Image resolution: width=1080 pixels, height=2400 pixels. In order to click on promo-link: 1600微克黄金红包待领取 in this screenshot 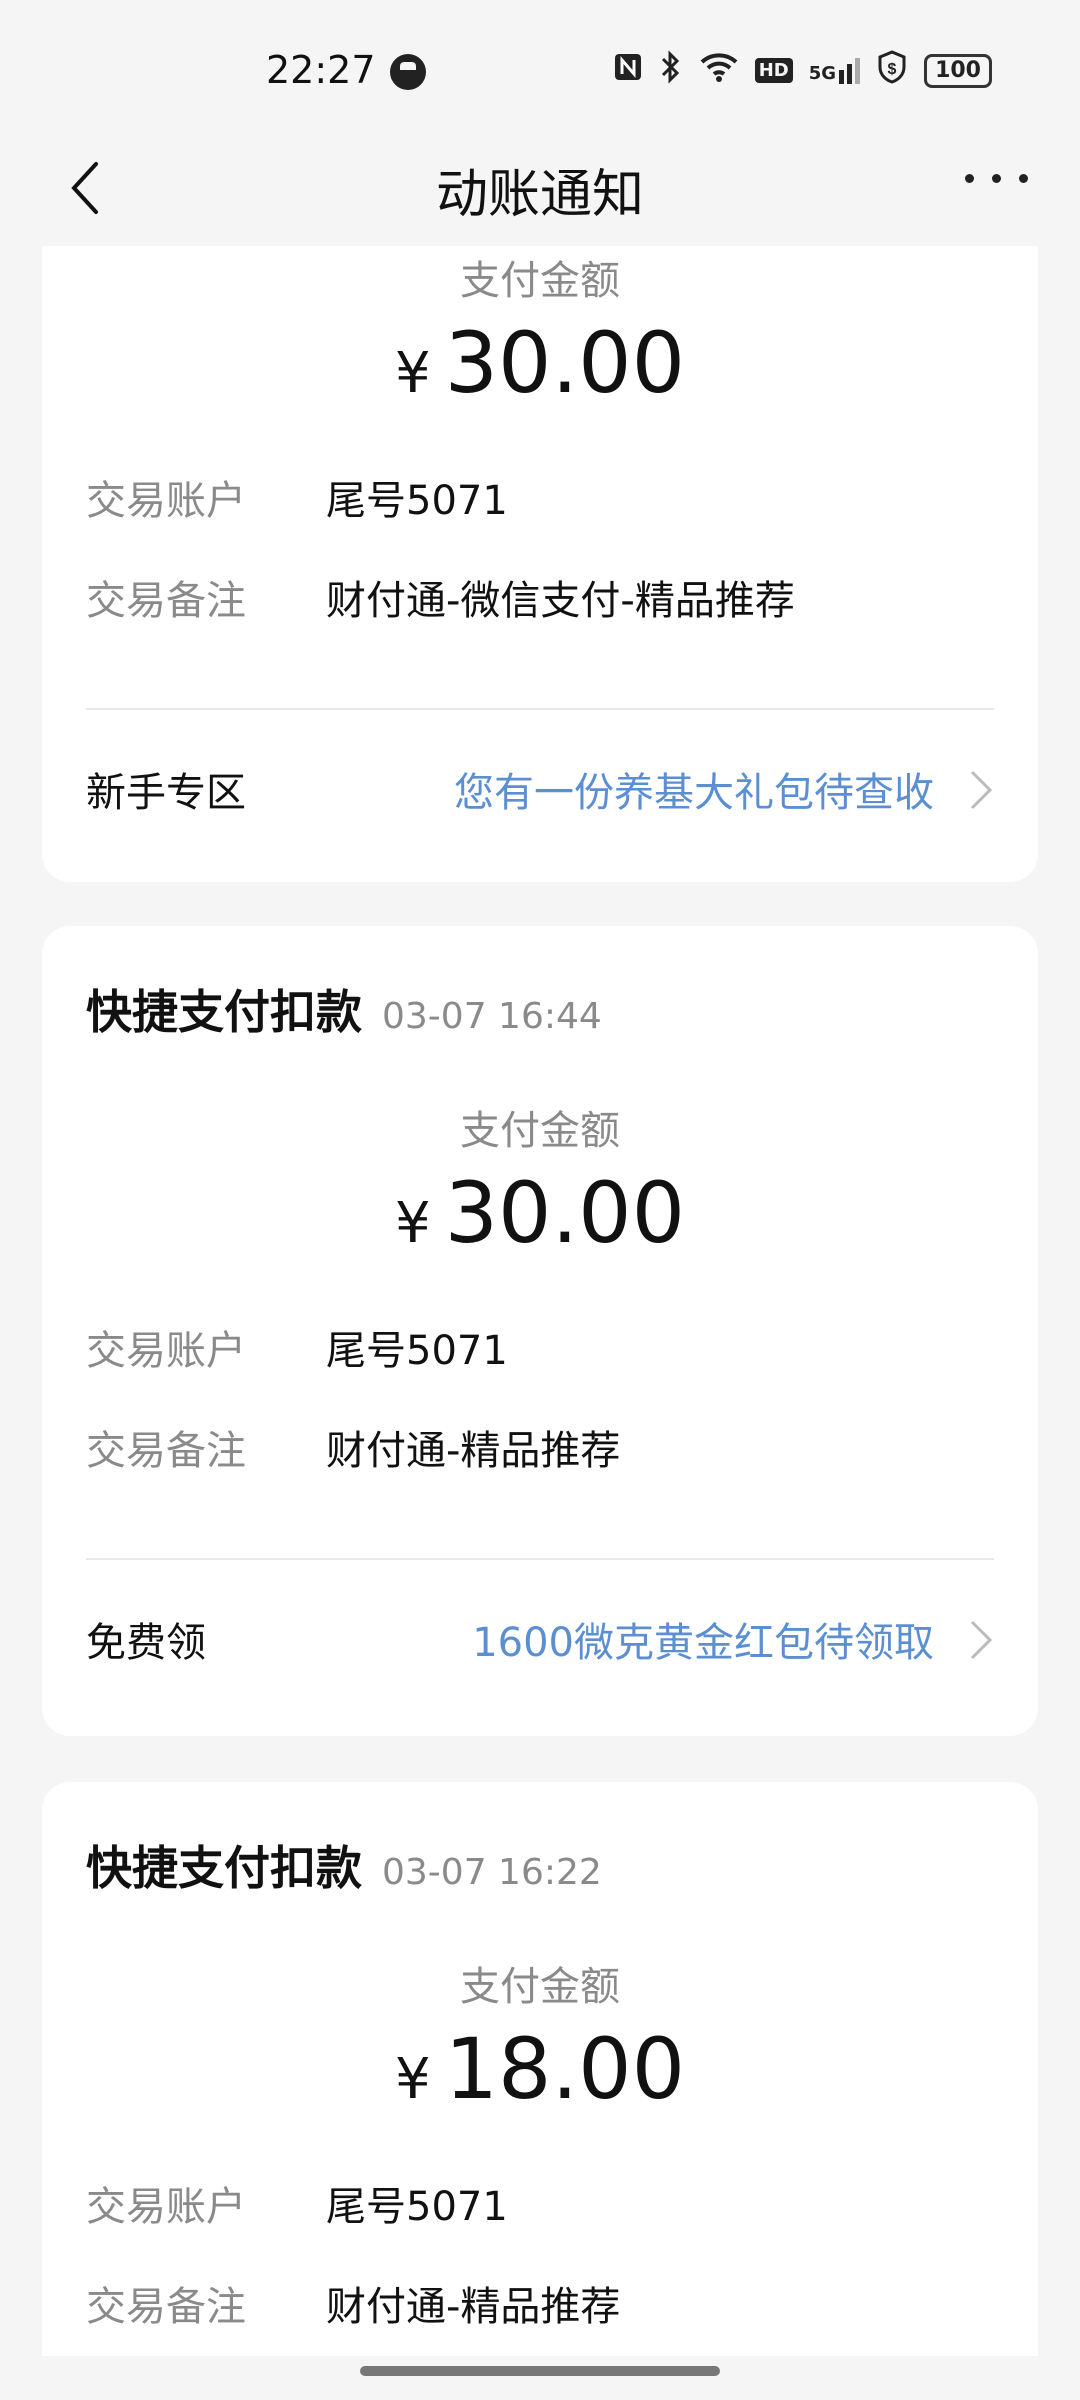, I will do `click(703, 1639)`.